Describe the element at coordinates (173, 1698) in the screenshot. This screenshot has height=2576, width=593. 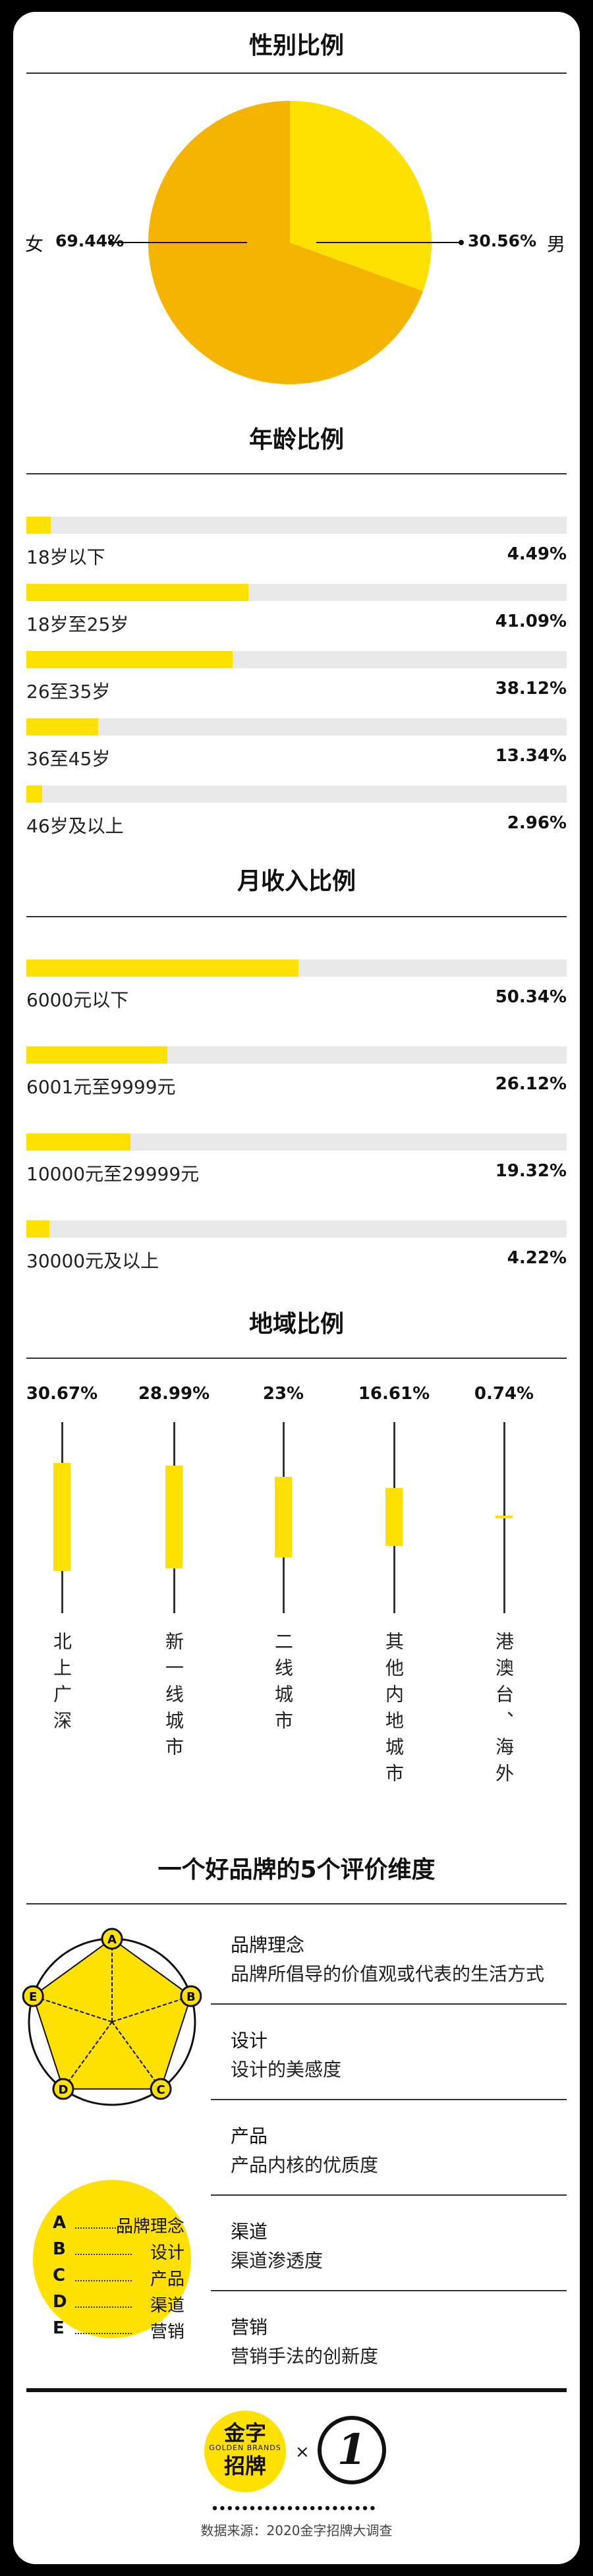
I see `region-label: 新一线城市` at that location.